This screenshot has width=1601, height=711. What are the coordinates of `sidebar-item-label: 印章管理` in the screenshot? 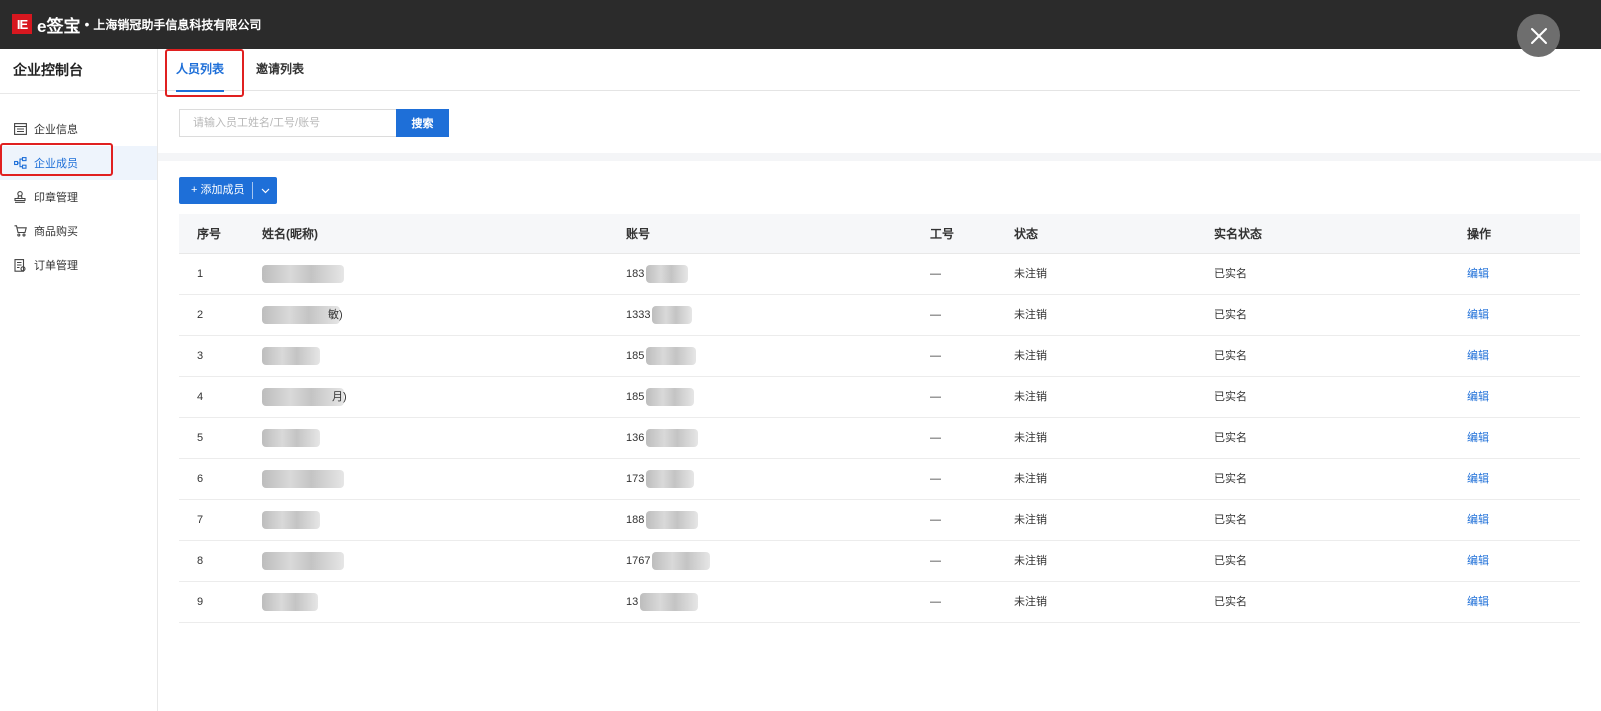 It's located at (56, 198).